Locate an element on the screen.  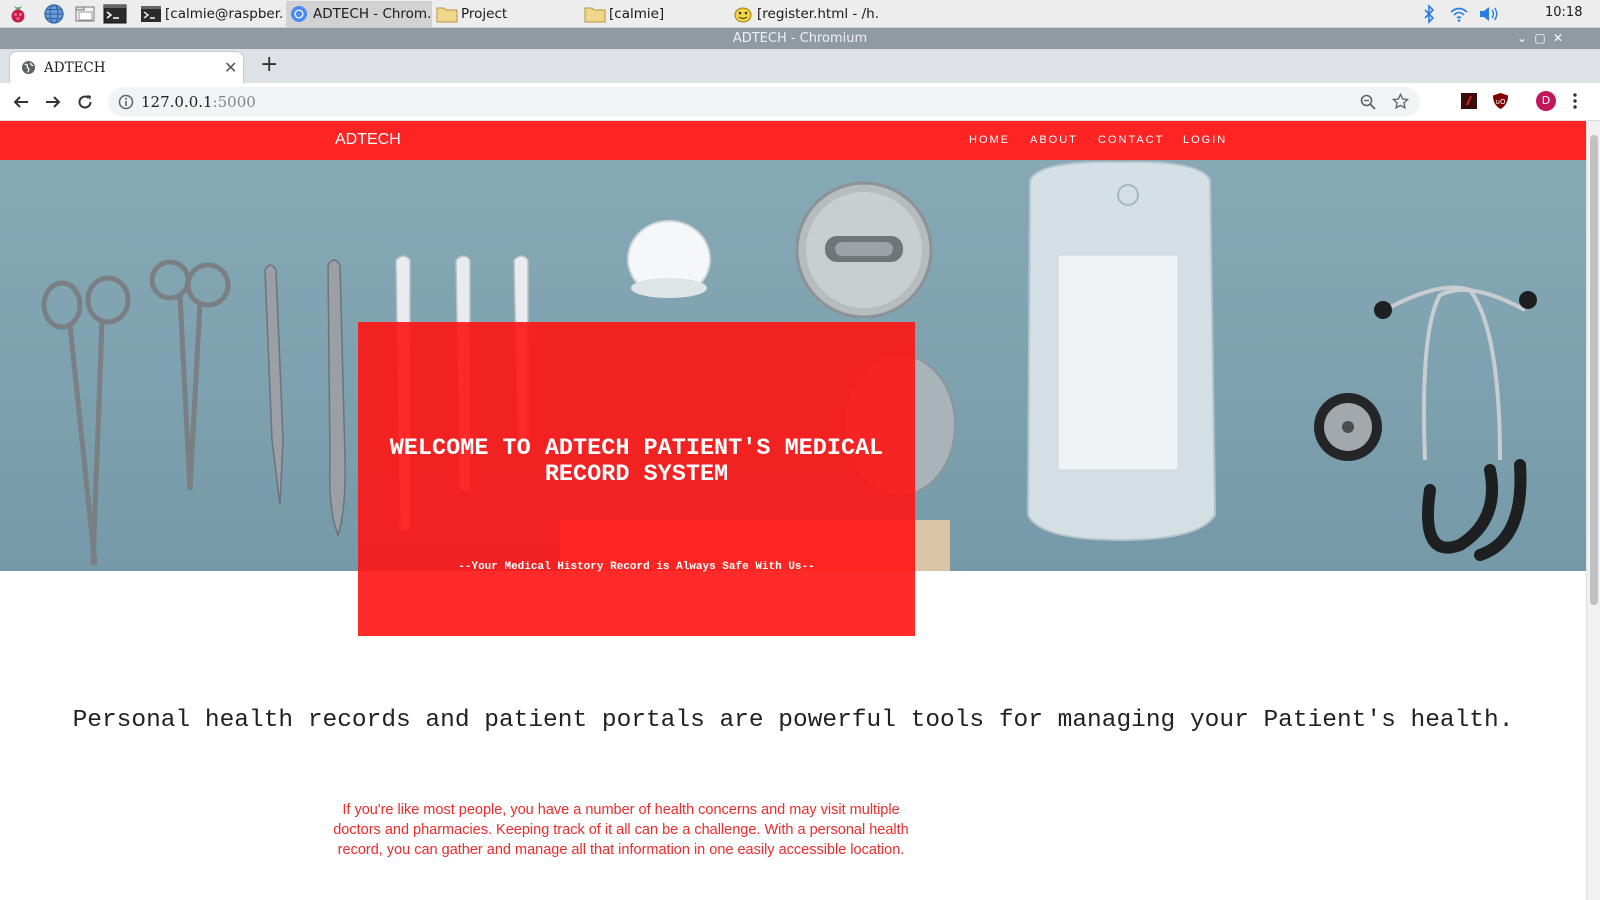
menu-icon is located at coordinates (1575, 103).